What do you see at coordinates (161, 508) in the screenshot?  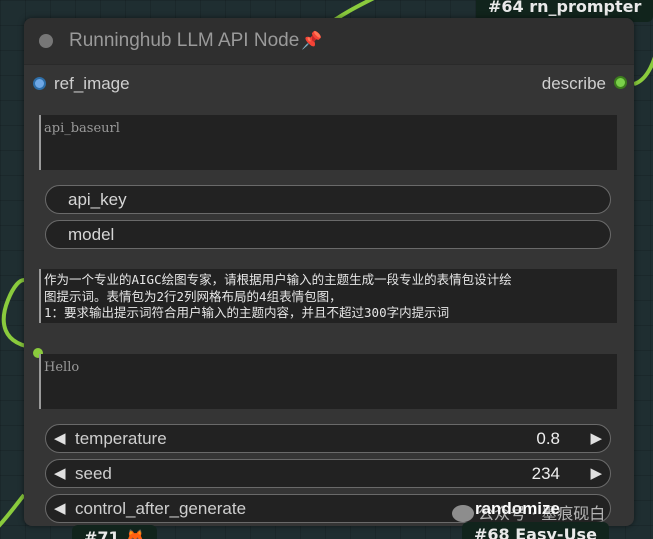 I see `control-after-generate-label: control_after_generate` at bounding box center [161, 508].